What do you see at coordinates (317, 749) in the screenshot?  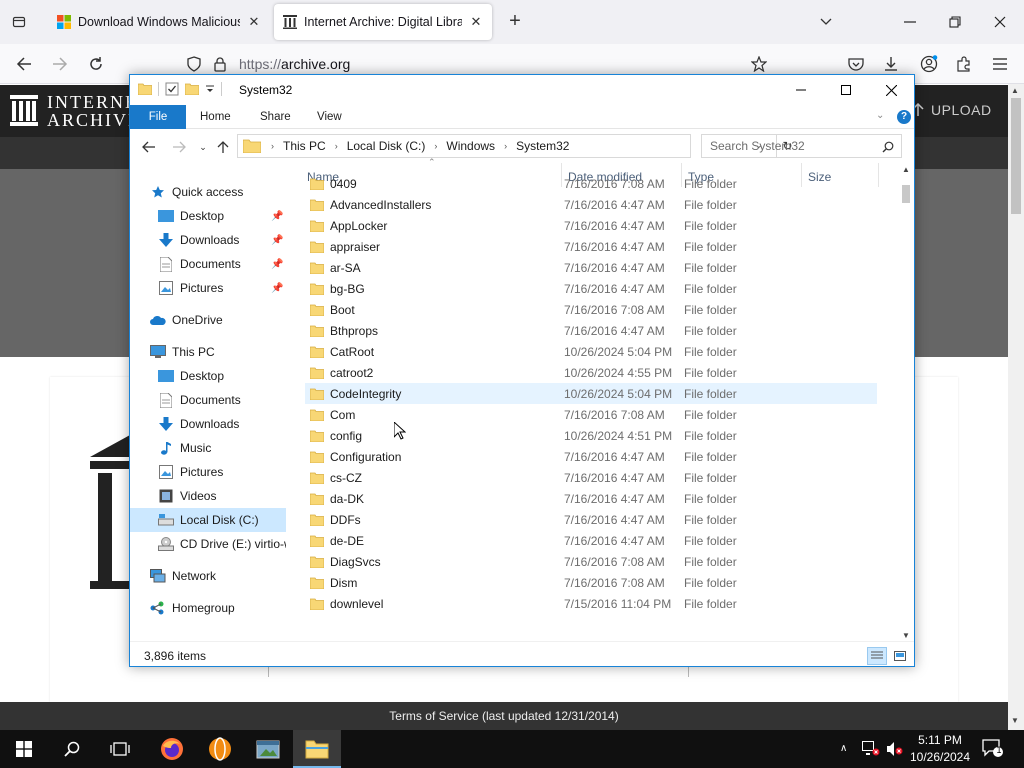 I see `file-explorer-taskbar-icon` at bounding box center [317, 749].